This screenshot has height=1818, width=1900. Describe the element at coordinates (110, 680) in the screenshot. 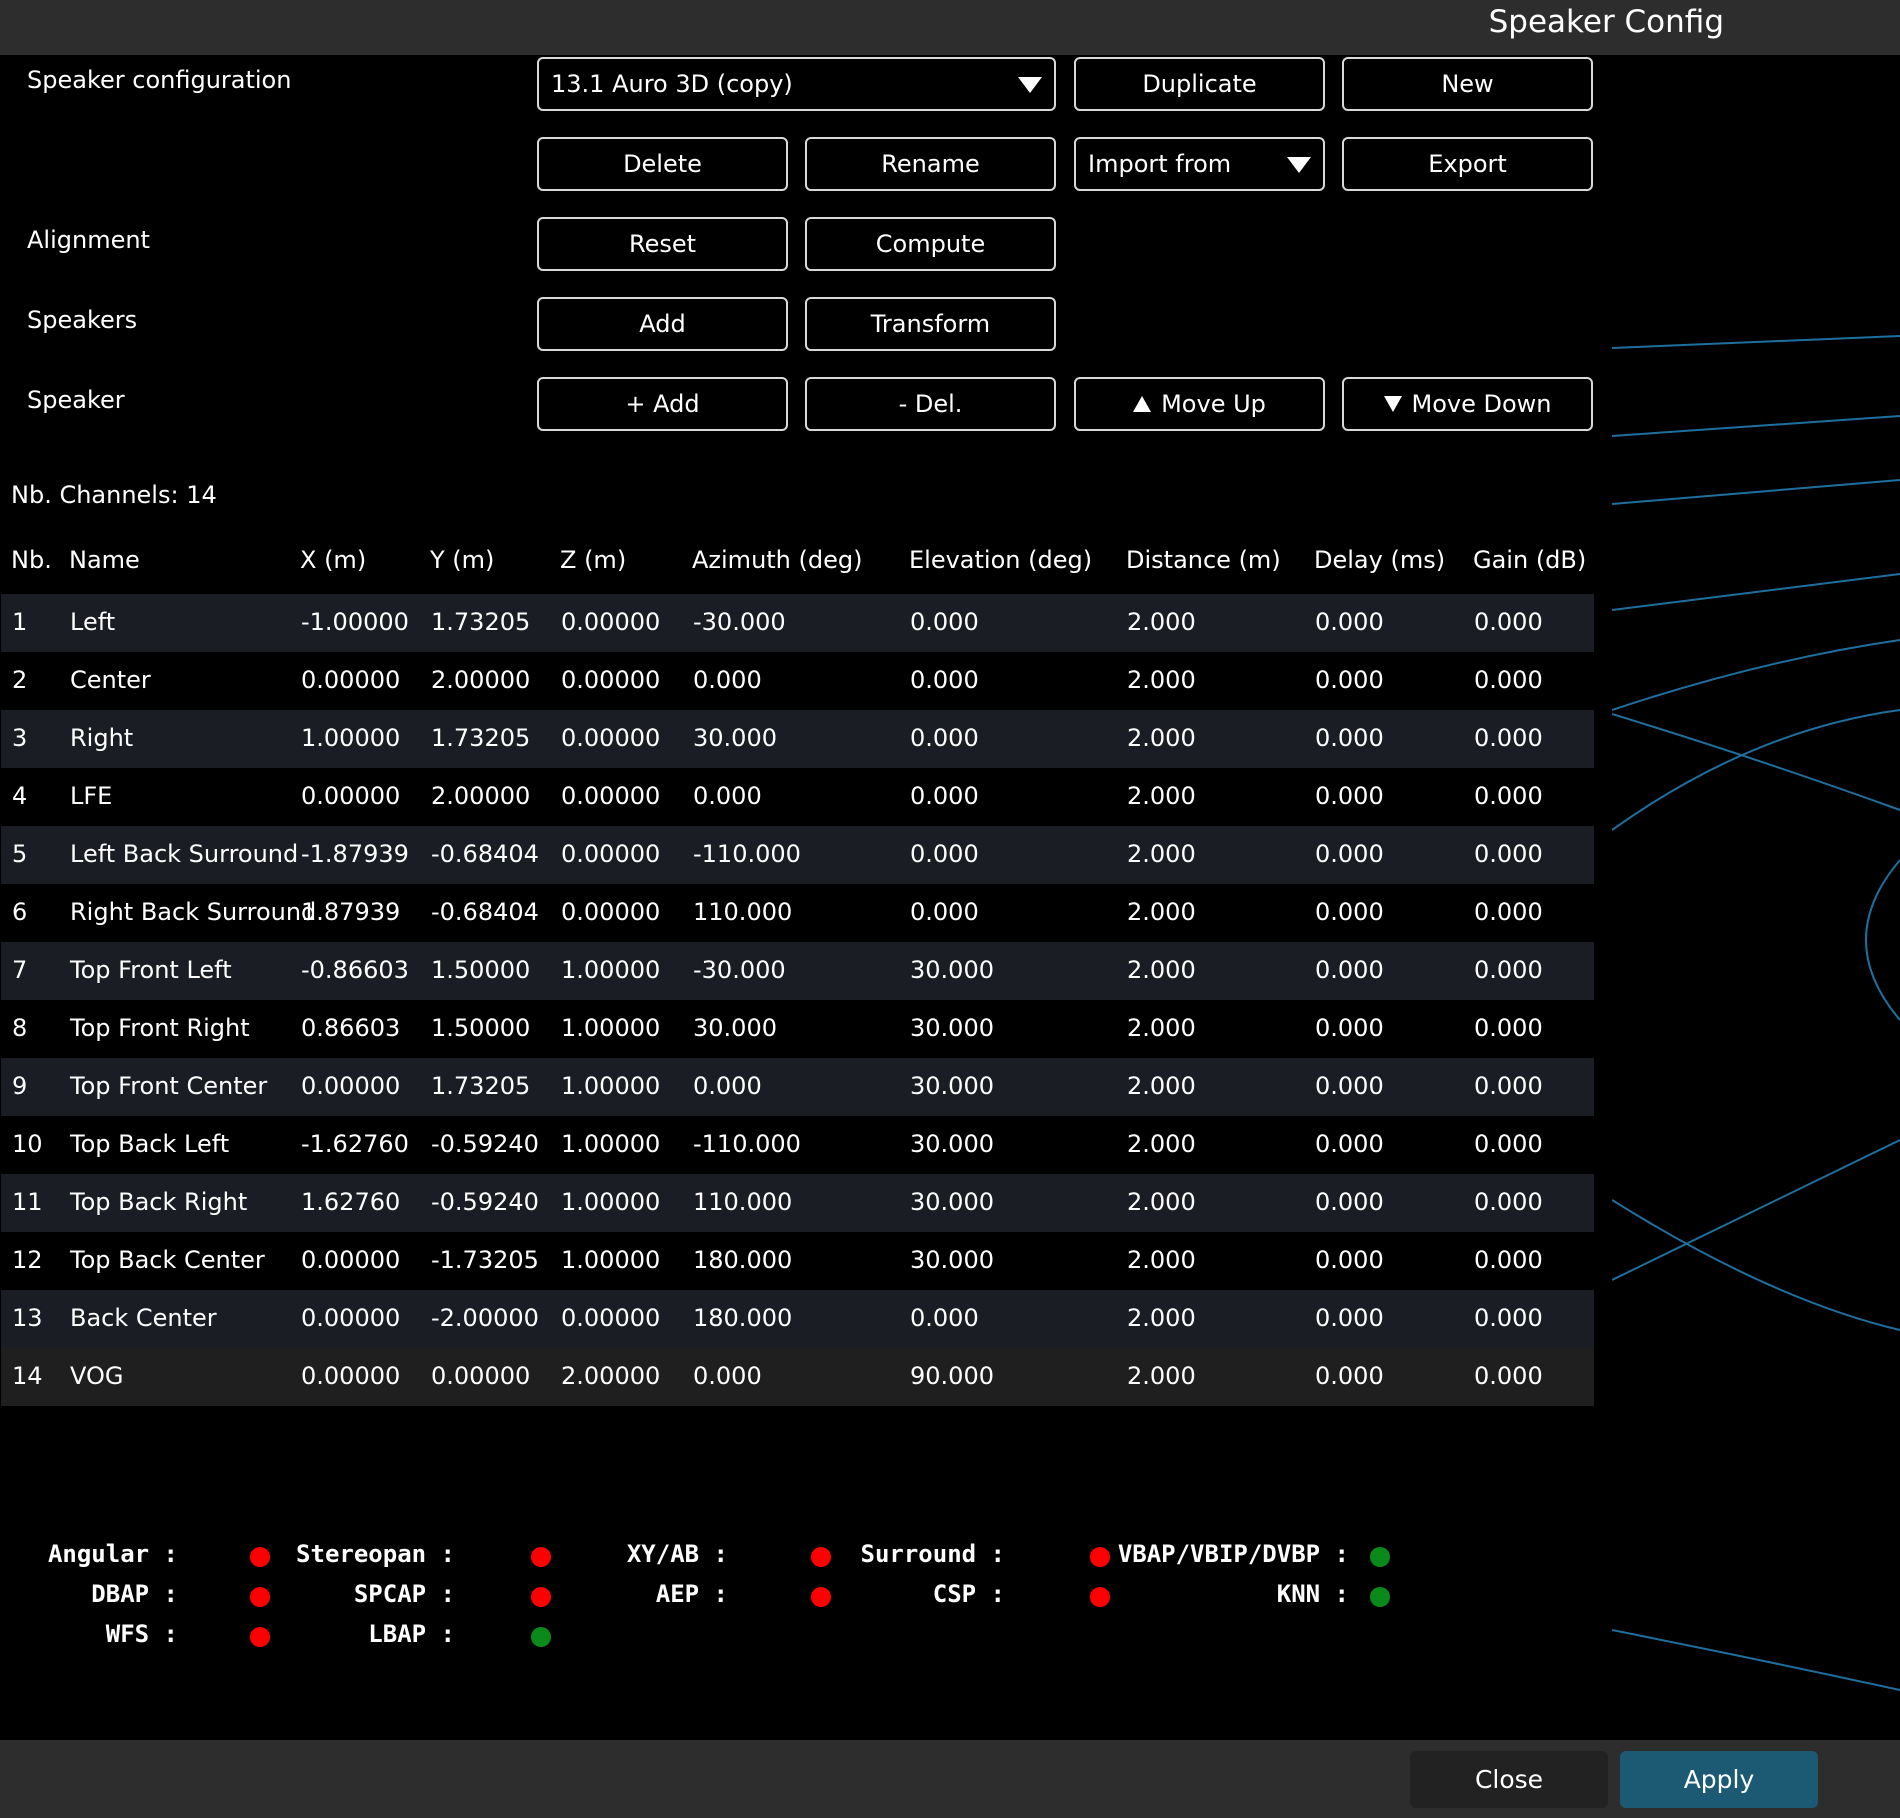

I see `table-cell: Center` at that location.